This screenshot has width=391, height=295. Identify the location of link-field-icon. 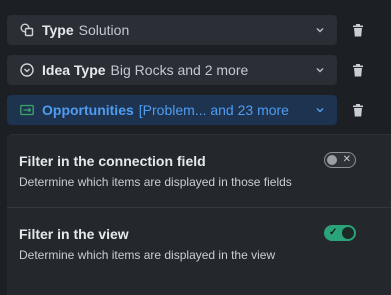
(27, 110).